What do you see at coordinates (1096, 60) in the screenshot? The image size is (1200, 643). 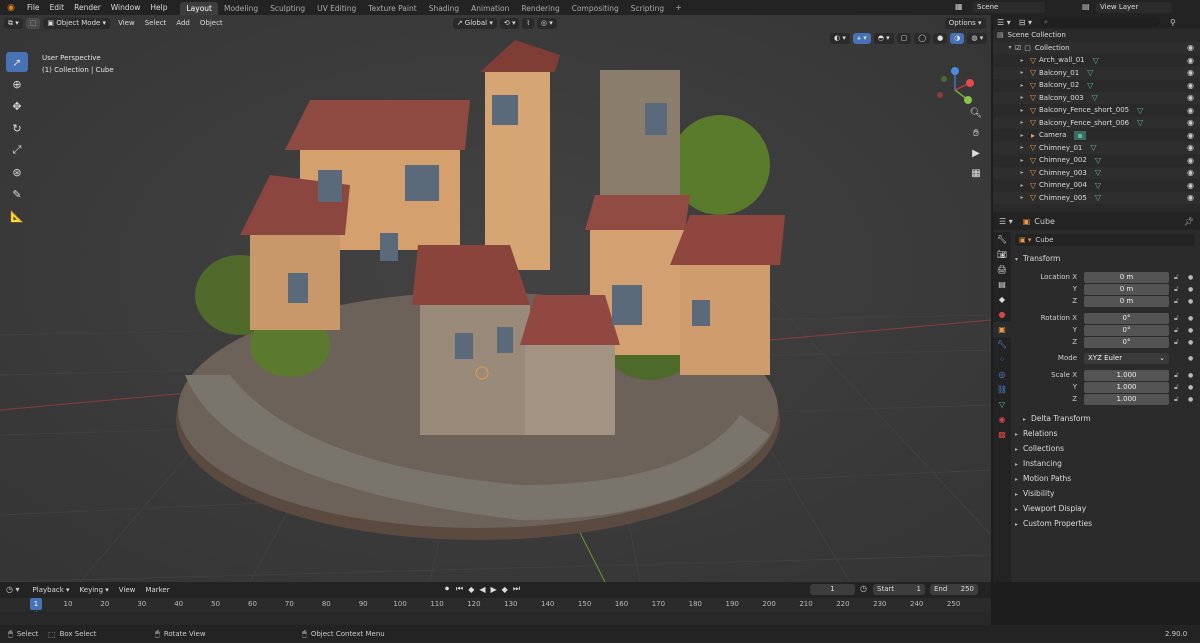 I see `outliner-row: ▸ ▽ Arch_wall_01 ▽ ◉` at bounding box center [1096, 60].